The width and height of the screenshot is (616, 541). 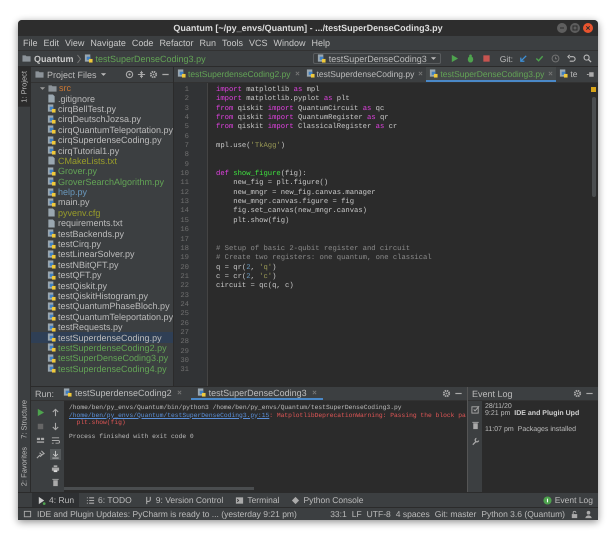 What do you see at coordinates (102, 265) in the screenshot?
I see `tree-item: testNBitQFT.py` at bounding box center [102, 265].